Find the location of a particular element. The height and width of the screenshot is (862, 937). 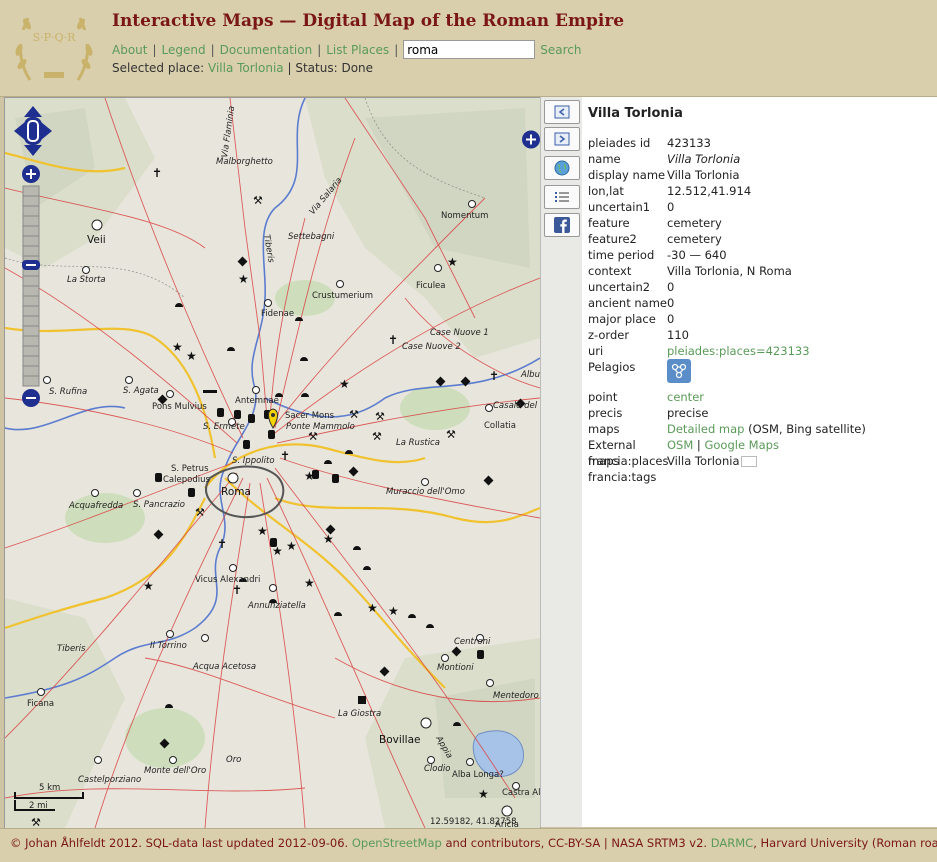

map-label: S. Agata is located at coordinates (141, 391).